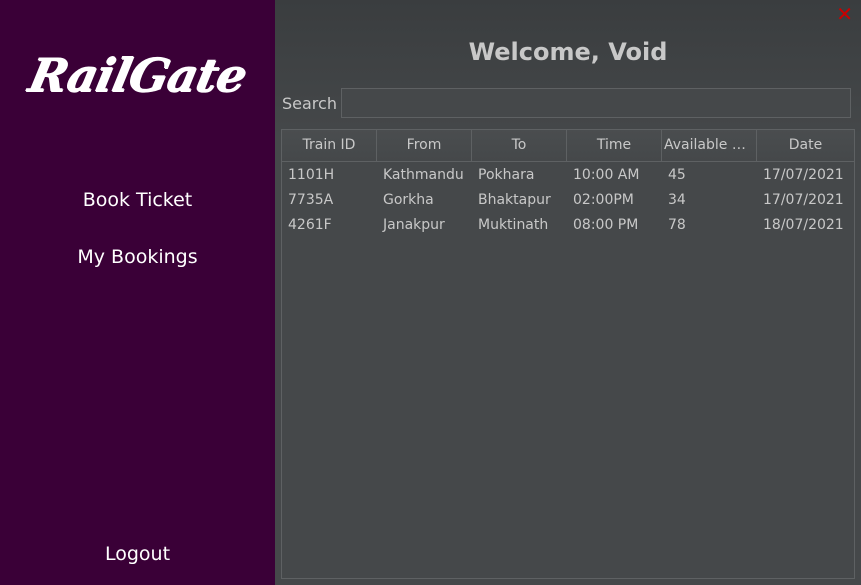 Image resolution: width=861 pixels, height=585 pixels. I want to click on cell-date: 18/07/2021, so click(803, 225).